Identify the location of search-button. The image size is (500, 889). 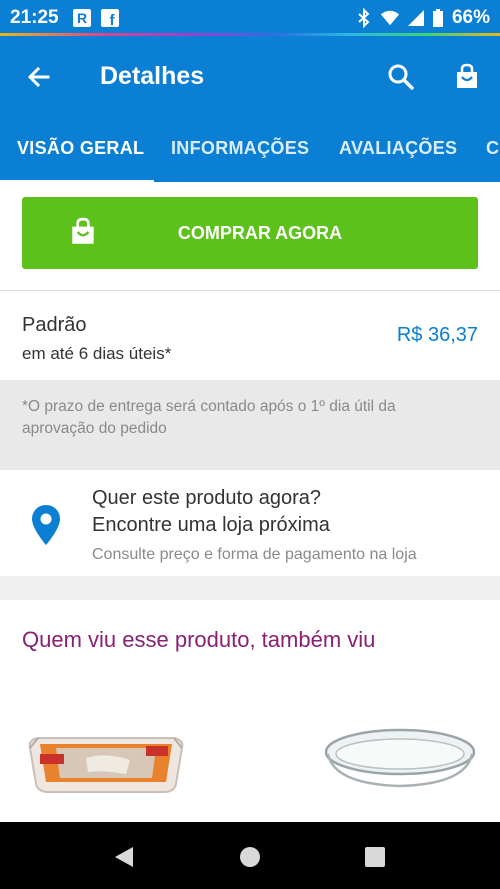
(401, 77).